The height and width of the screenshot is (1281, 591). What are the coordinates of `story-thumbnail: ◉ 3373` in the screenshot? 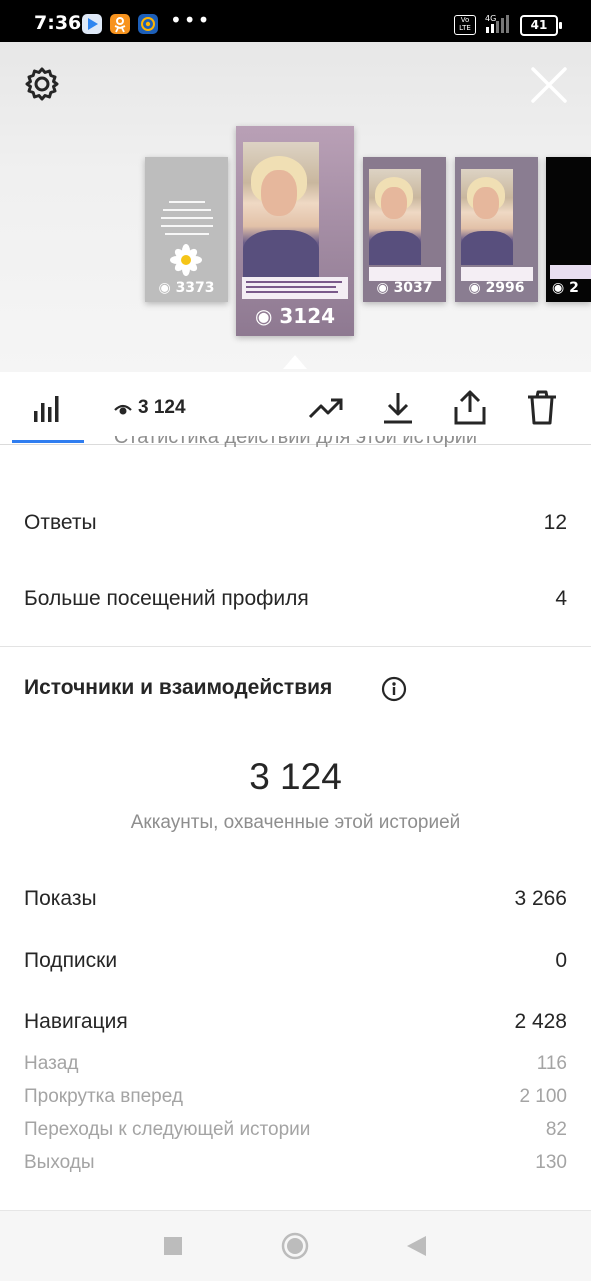 It's located at (186, 229).